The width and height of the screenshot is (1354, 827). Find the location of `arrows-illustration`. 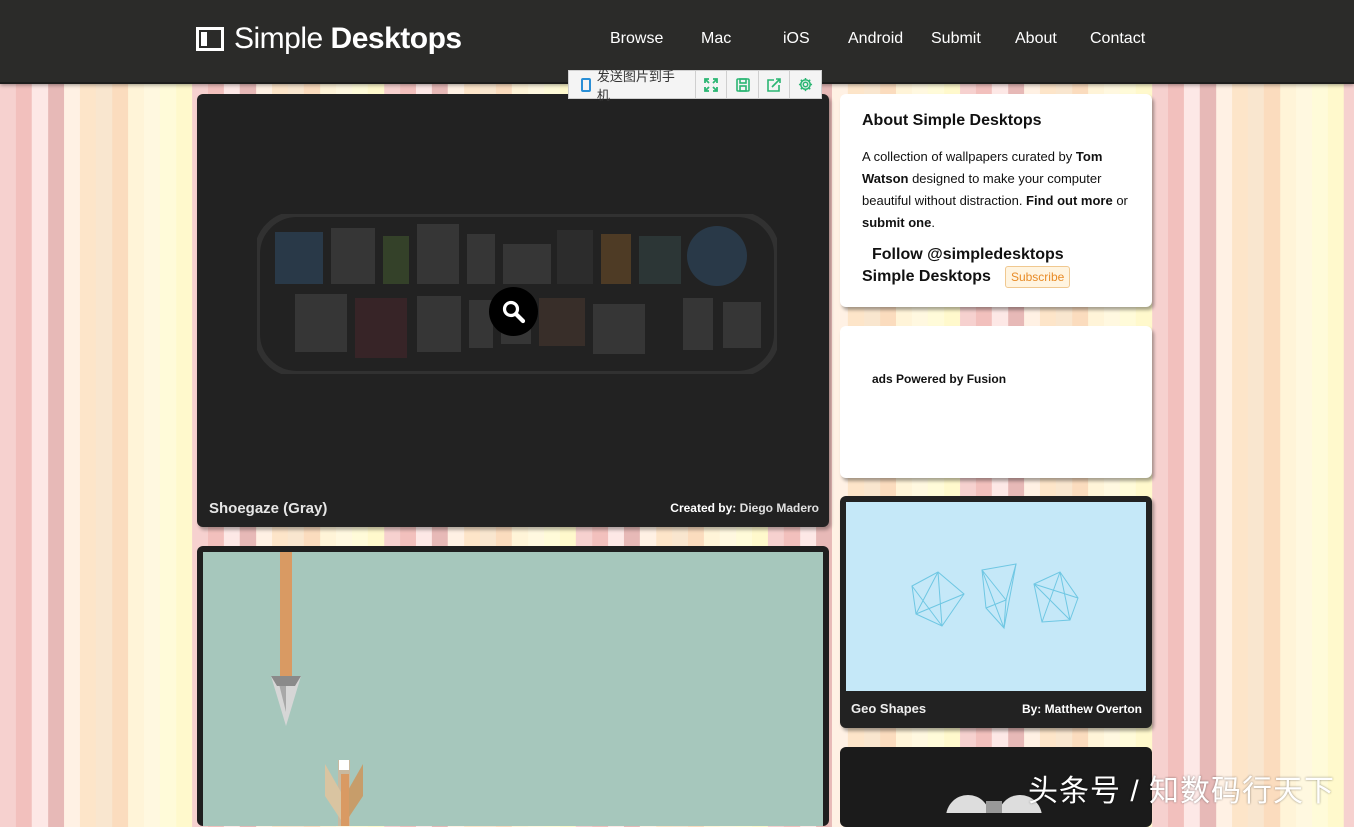

arrows-illustration is located at coordinates (317, 689).